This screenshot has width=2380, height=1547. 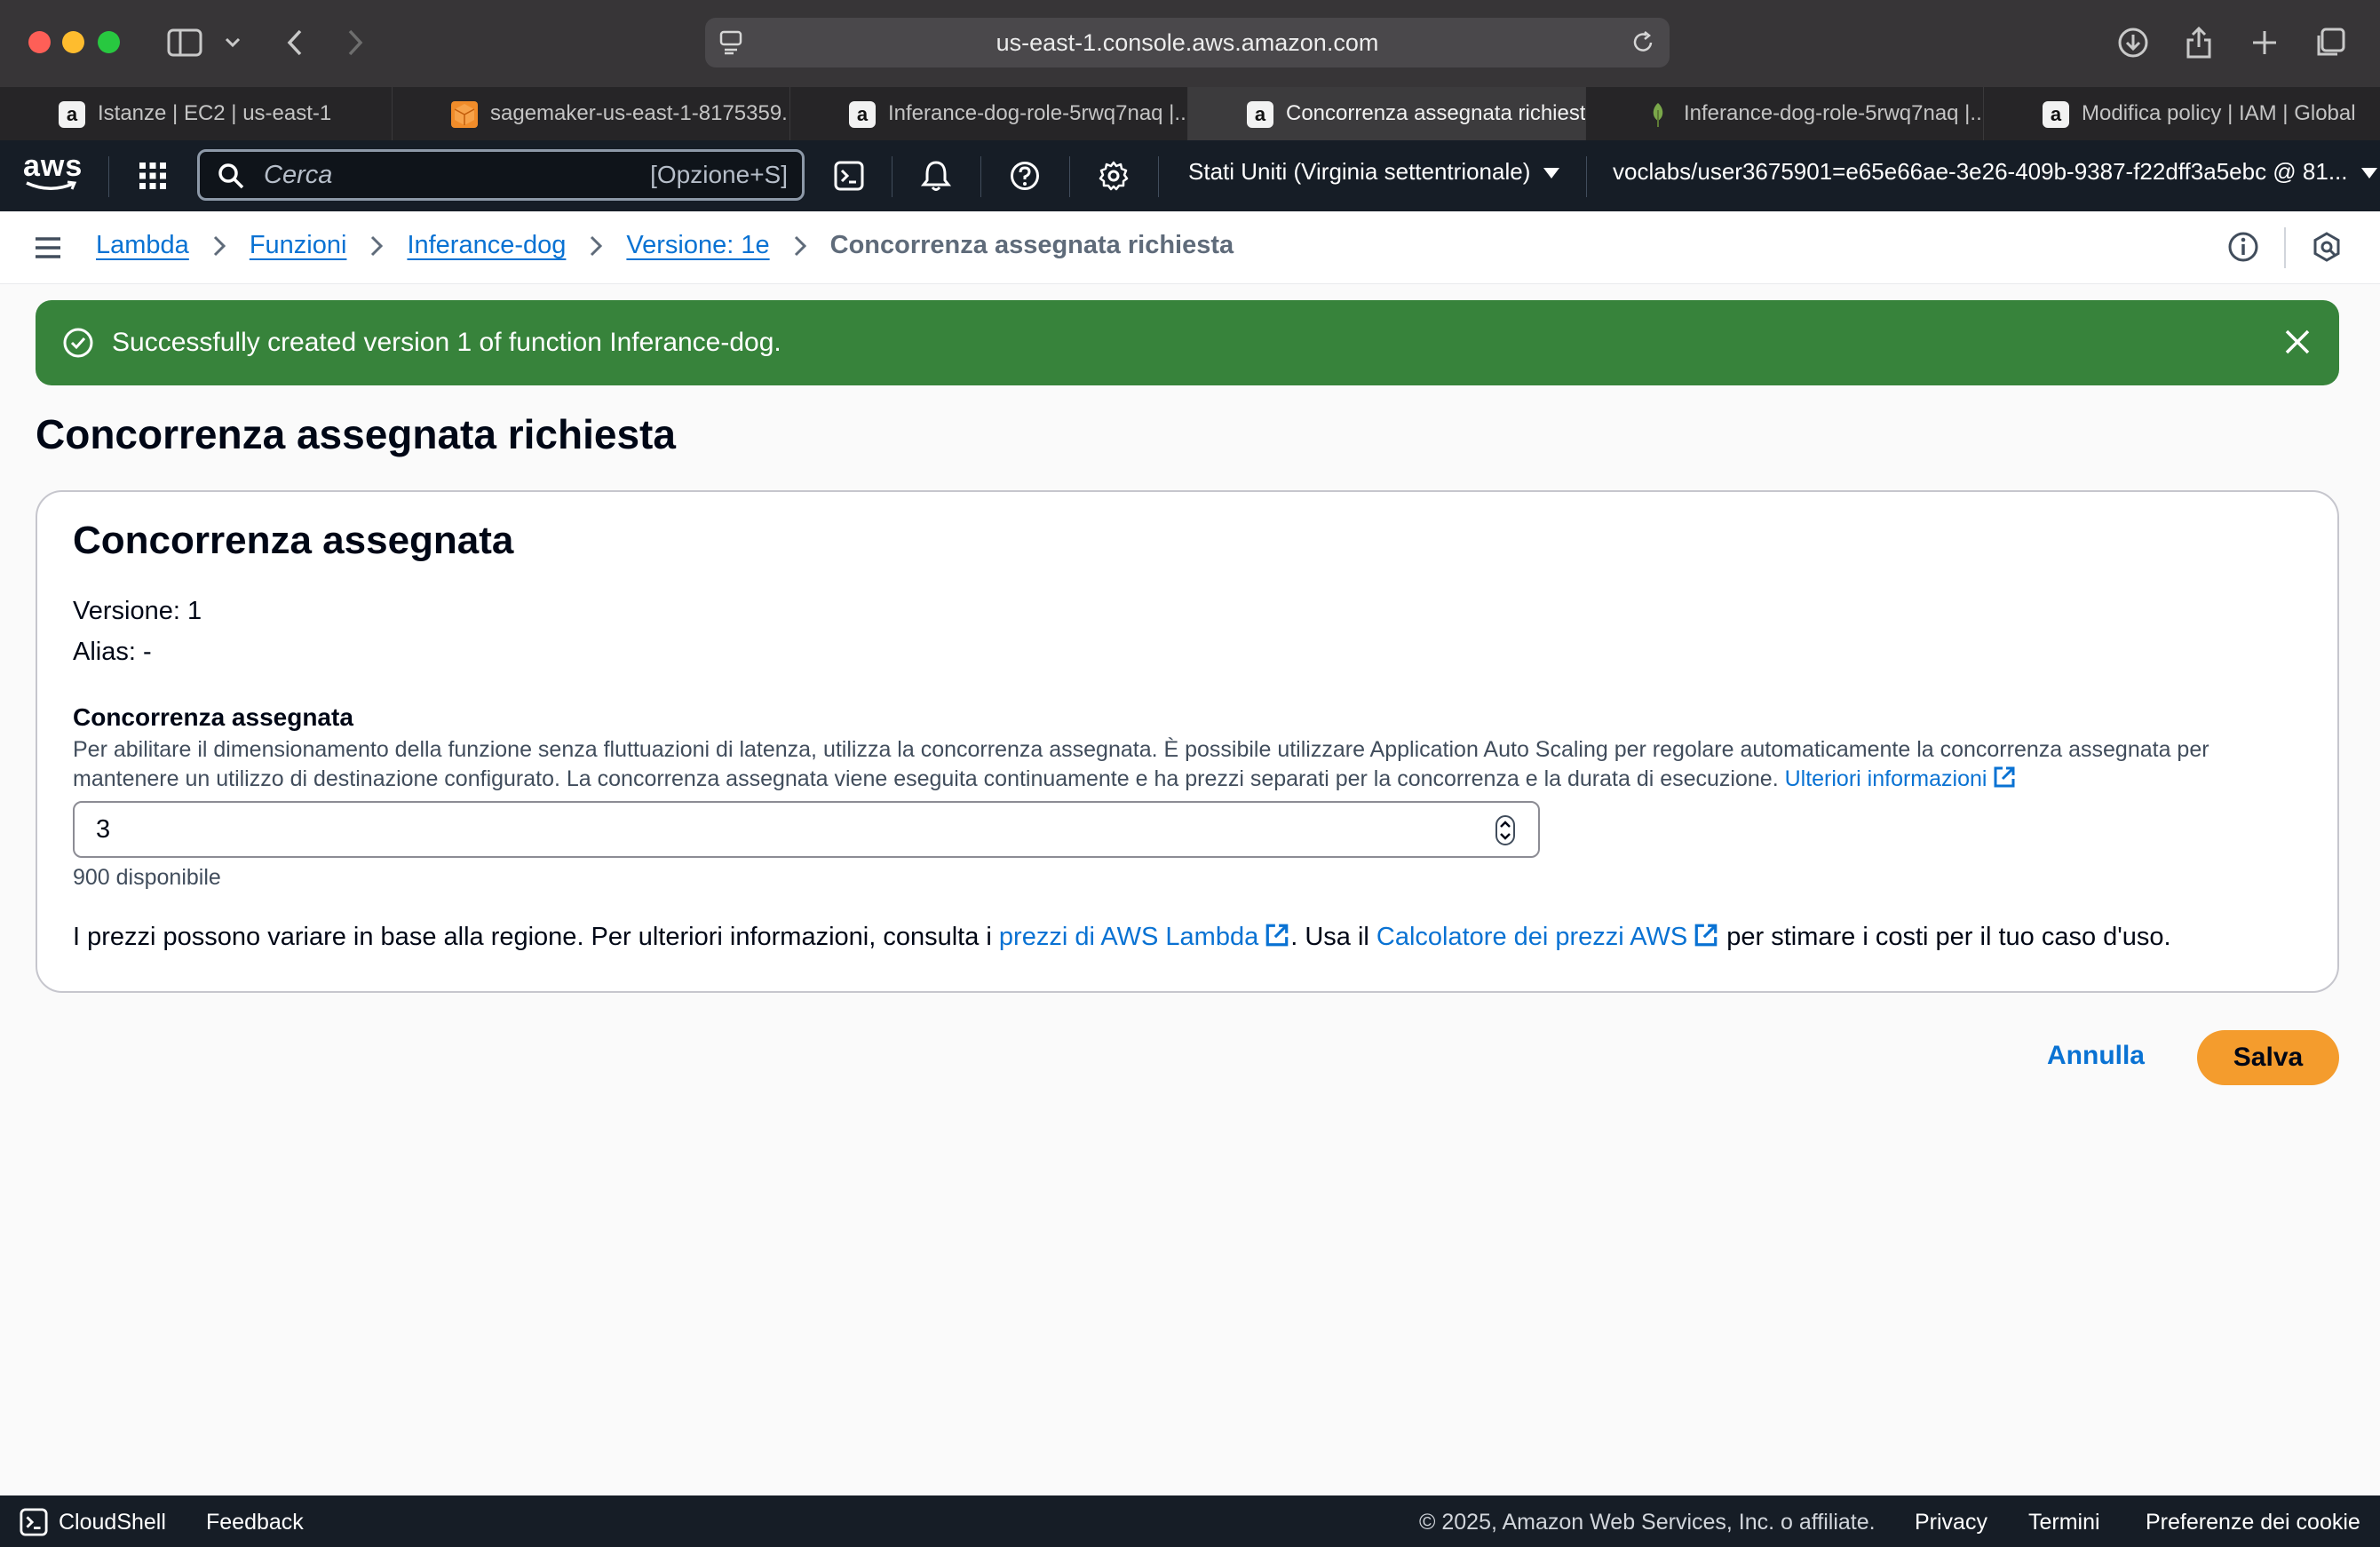 What do you see at coordinates (2219, 113) in the screenshot?
I see `tab-label: Modifica policy | IAM | Global` at bounding box center [2219, 113].